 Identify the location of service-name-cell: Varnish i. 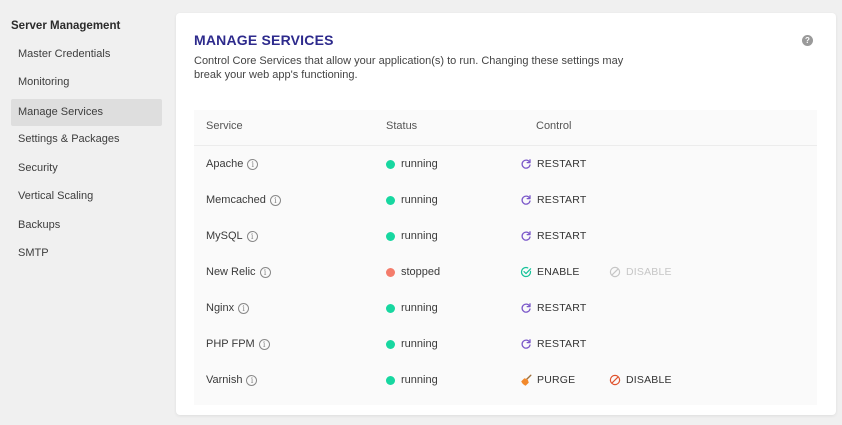
(232, 380).